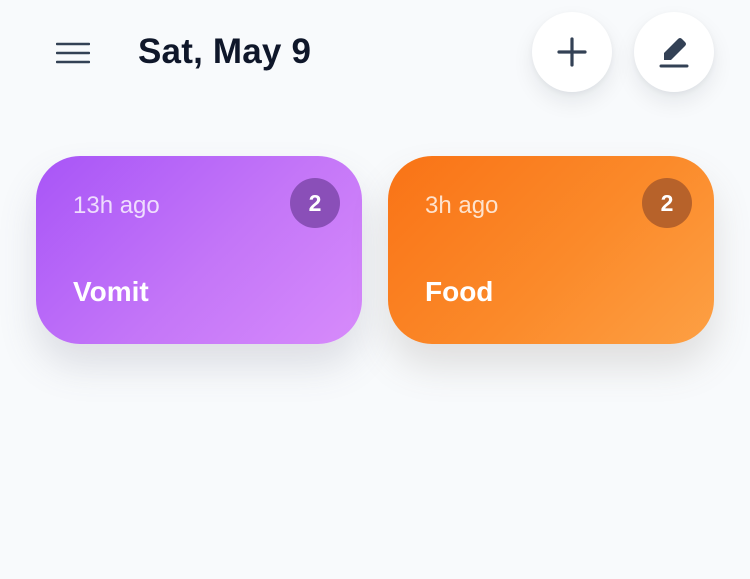 This screenshot has height=579, width=750. I want to click on plus-icon, so click(572, 52).